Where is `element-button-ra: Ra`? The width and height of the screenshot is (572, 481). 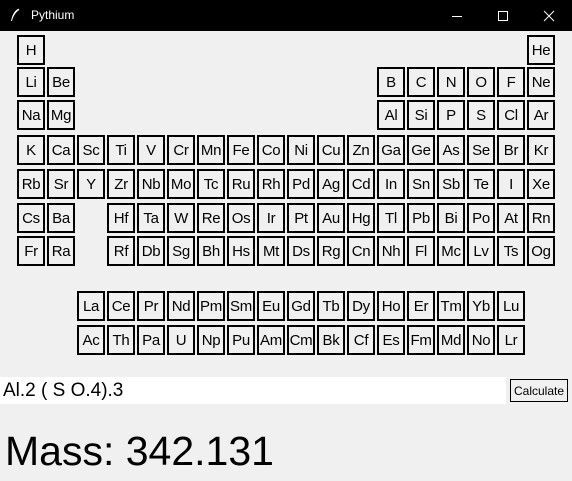 element-button-ra: Ra is located at coordinates (61, 251).